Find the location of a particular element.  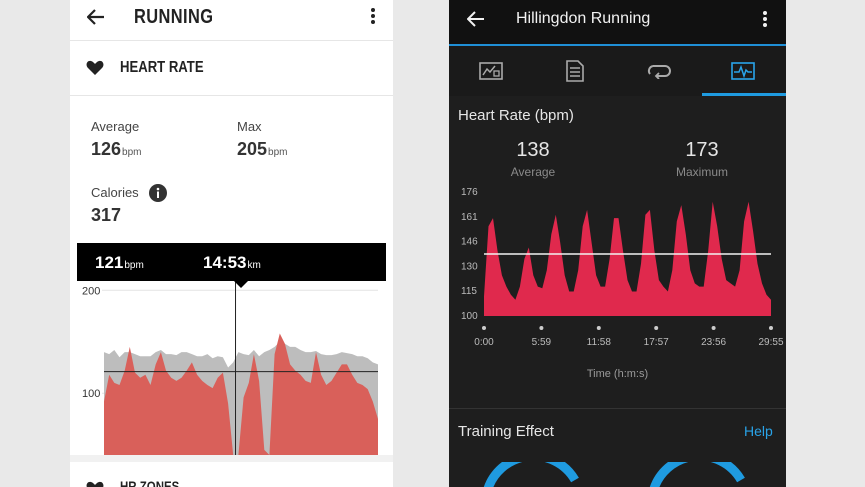

x-tick-label: 17:57 is located at coordinates (656, 342).